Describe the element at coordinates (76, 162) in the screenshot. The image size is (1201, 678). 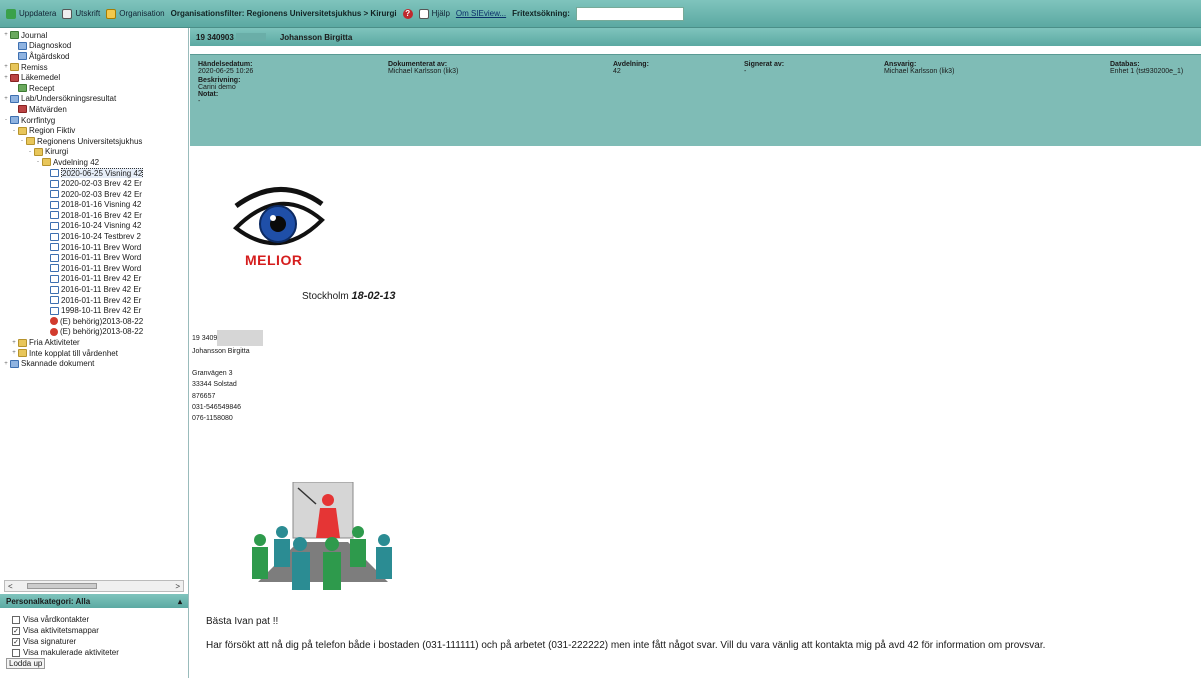
I see `tree-item-label: Avdelning 42` at that location.